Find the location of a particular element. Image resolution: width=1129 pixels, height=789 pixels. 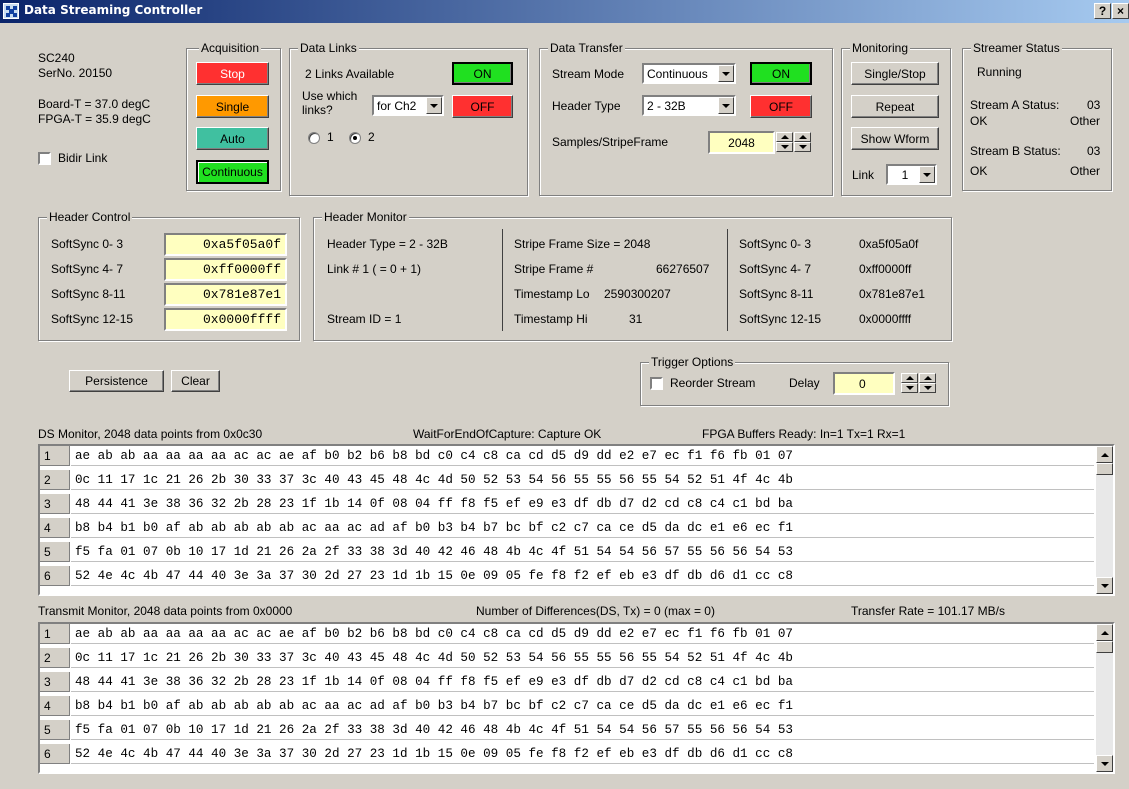

app-icon is located at coordinates (11, 11).